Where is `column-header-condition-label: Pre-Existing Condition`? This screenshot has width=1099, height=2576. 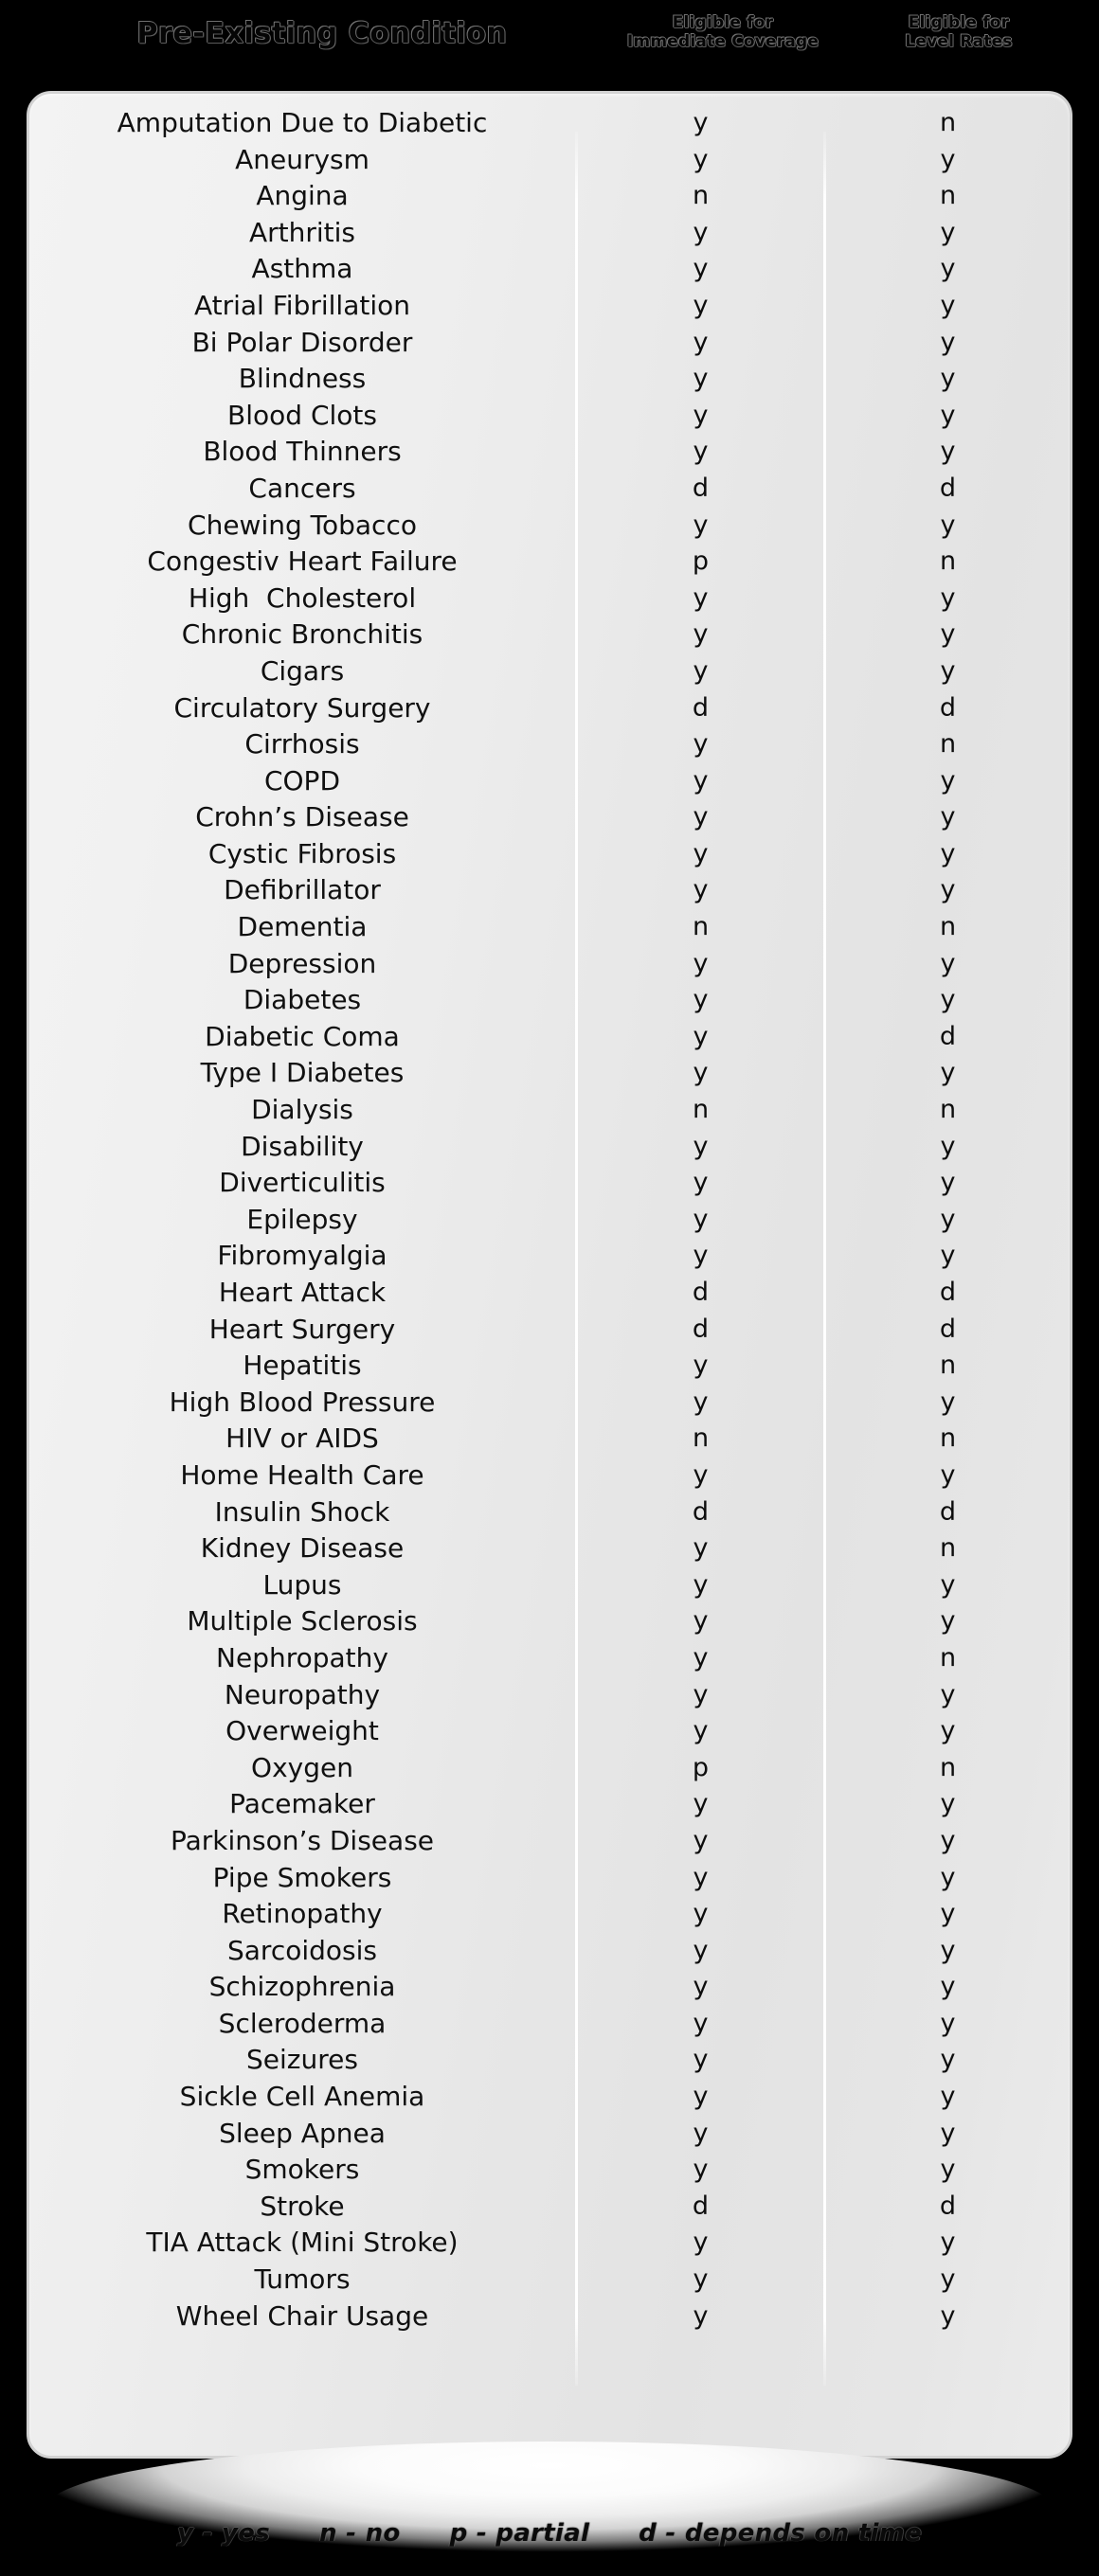 column-header-condition-label: Pre-Existing Condition is located at coordinates (322, 33).